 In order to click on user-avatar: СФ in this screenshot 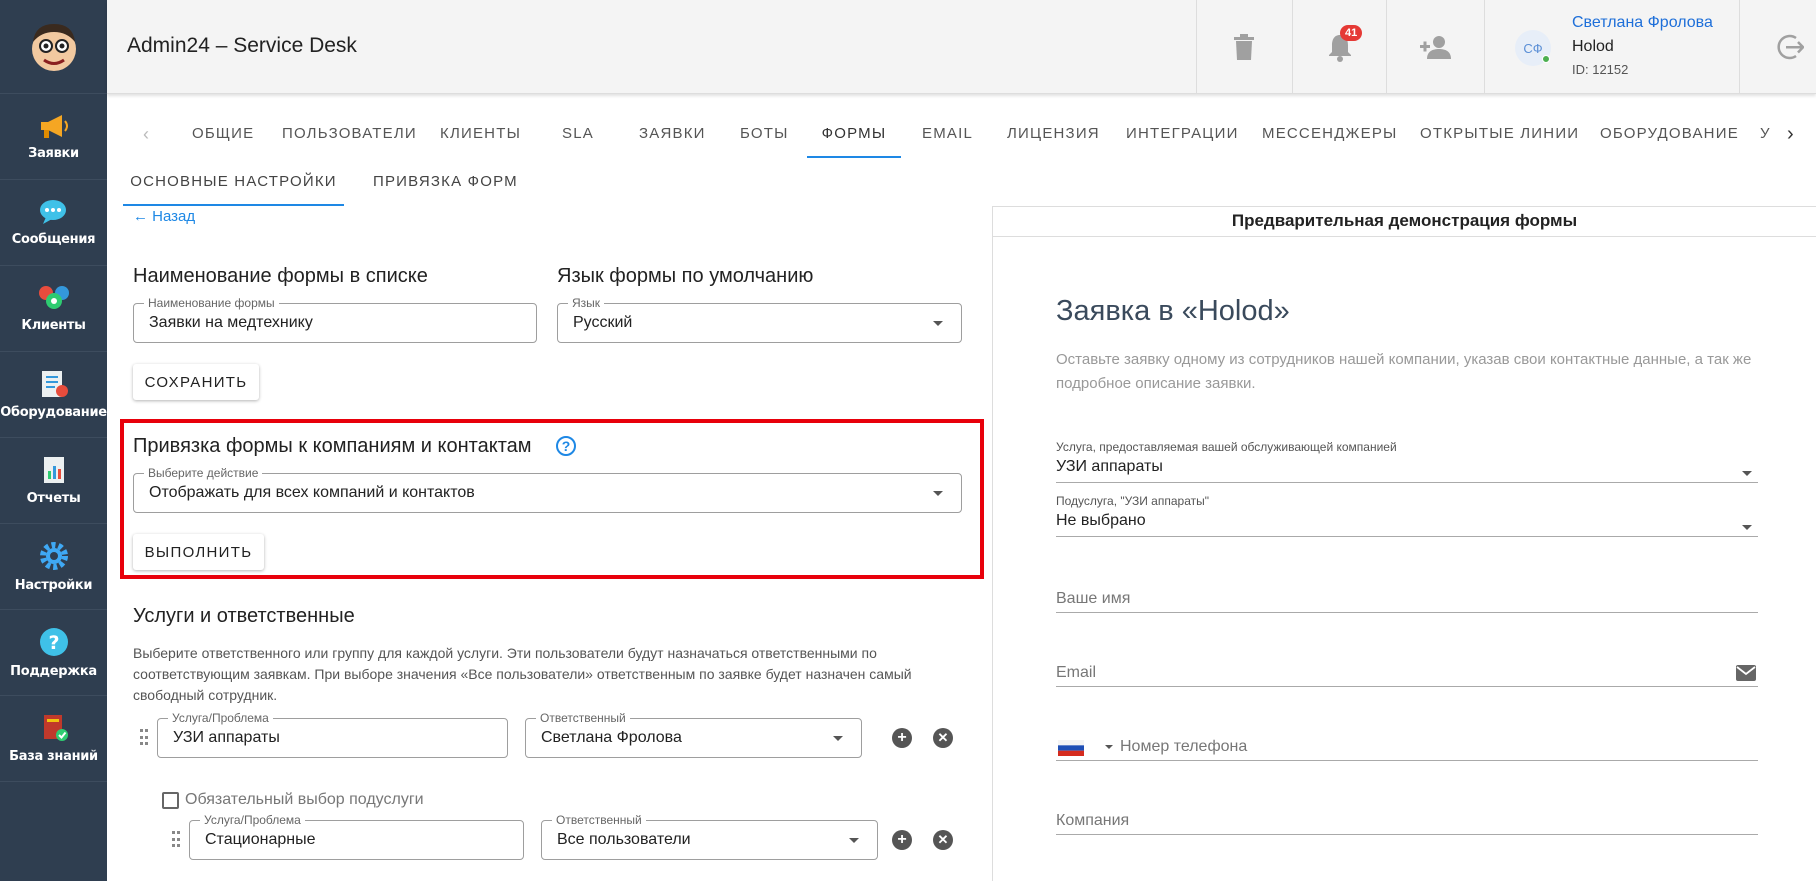, I will do `click(1533, 48)`.